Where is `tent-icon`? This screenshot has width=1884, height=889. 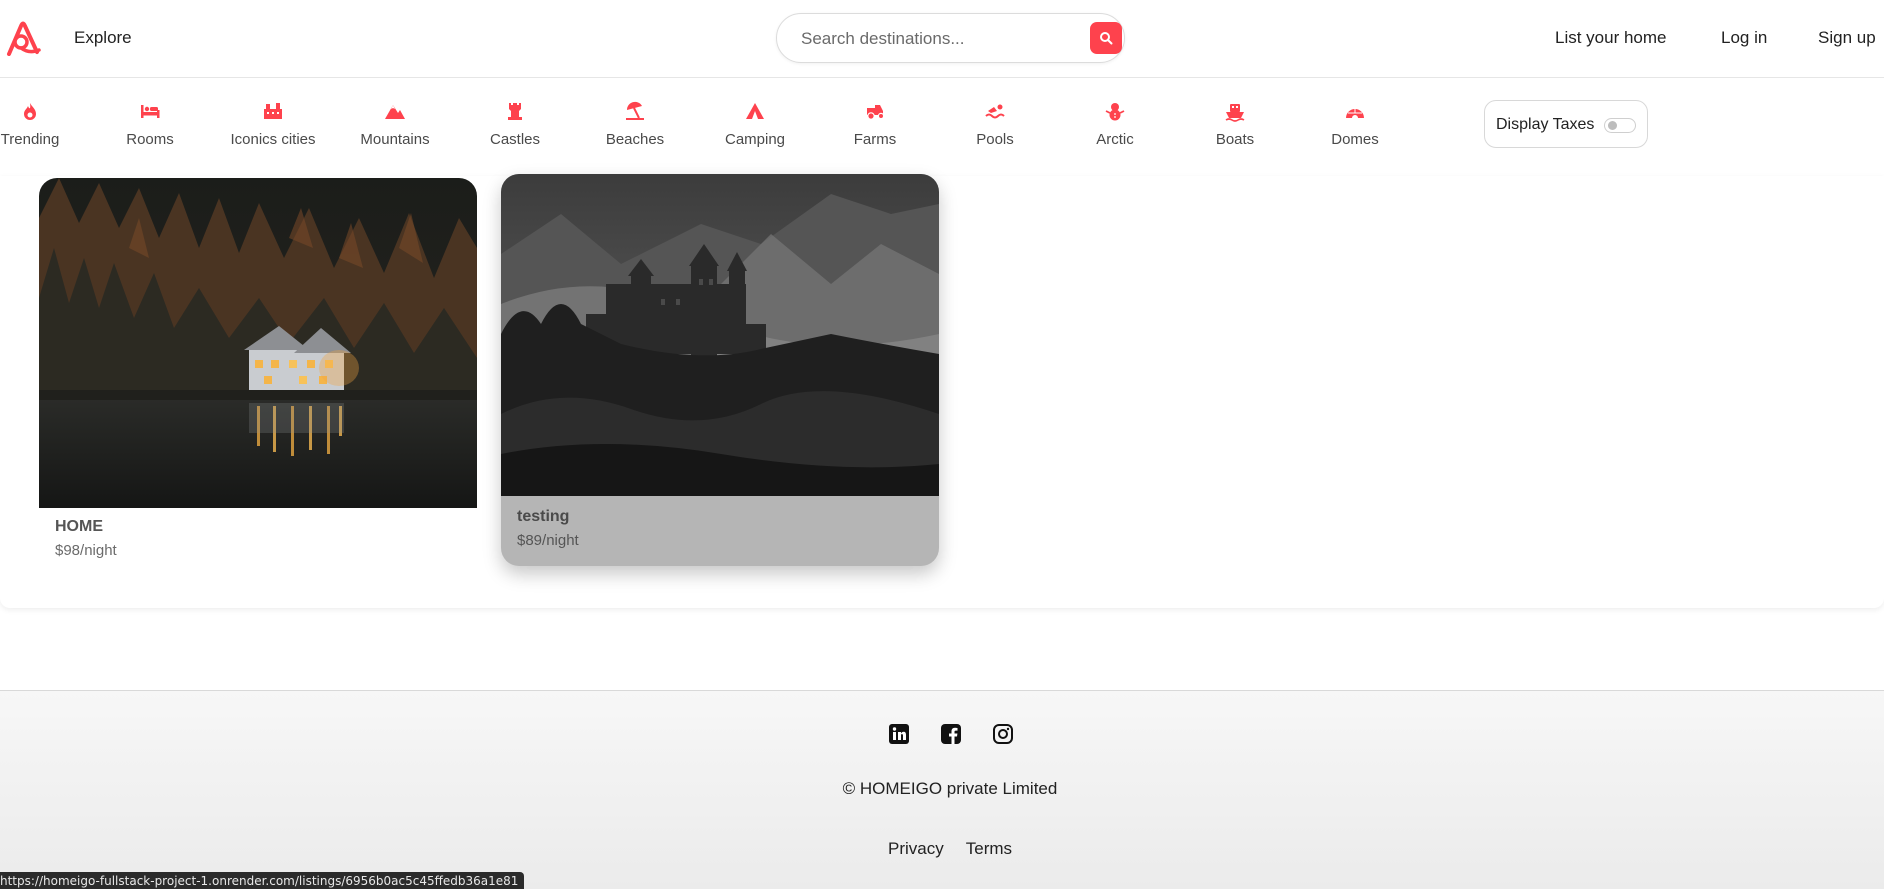 tent-icon is located at coordinates (755, 111).